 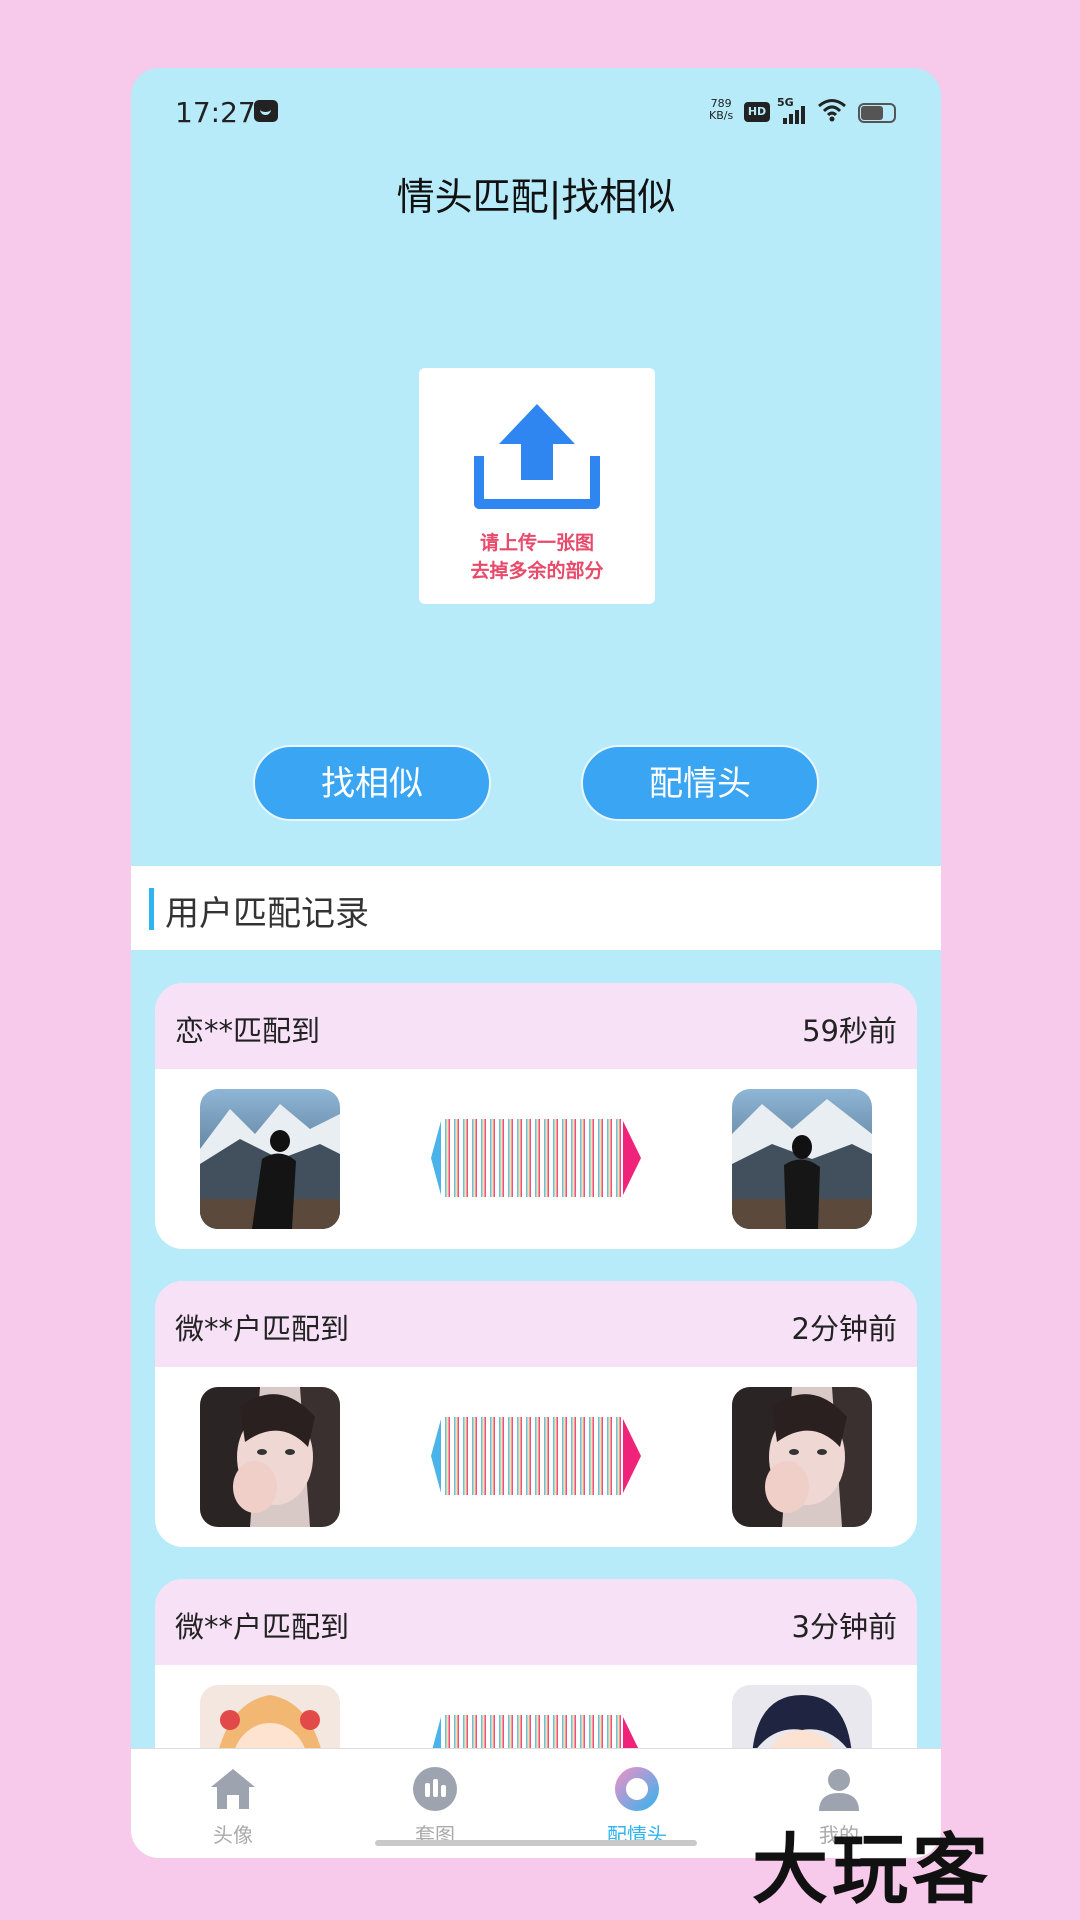 I want to click on home-icon, so click(x=233, y=1789).